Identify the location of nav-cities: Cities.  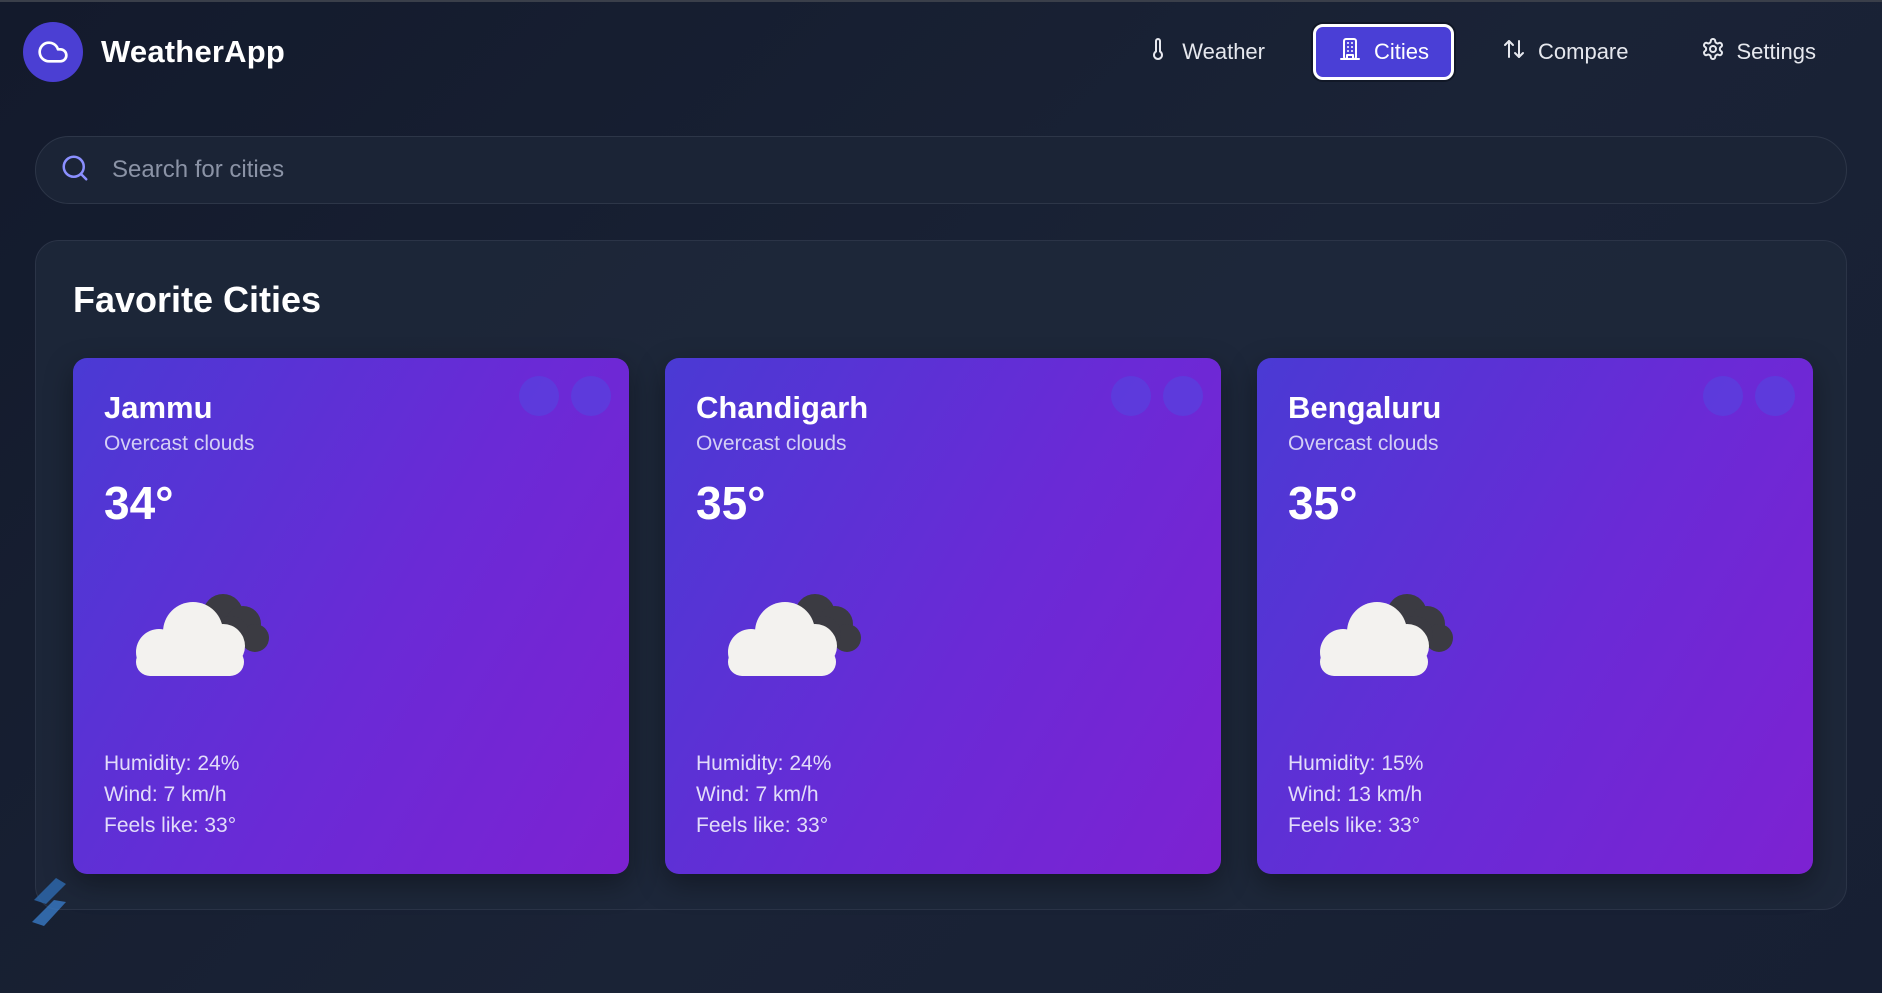
(1384, 52).